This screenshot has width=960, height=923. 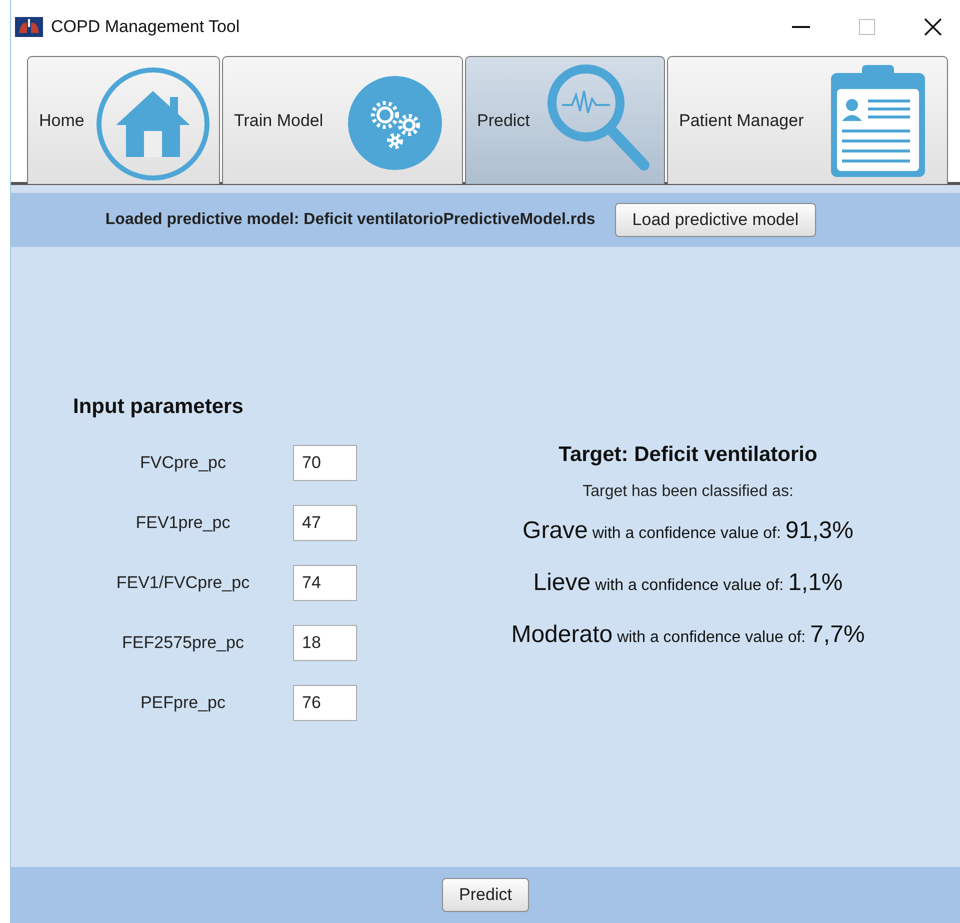 I want to click on load-model-button: Load predictive model, so click(x=715, y=220).